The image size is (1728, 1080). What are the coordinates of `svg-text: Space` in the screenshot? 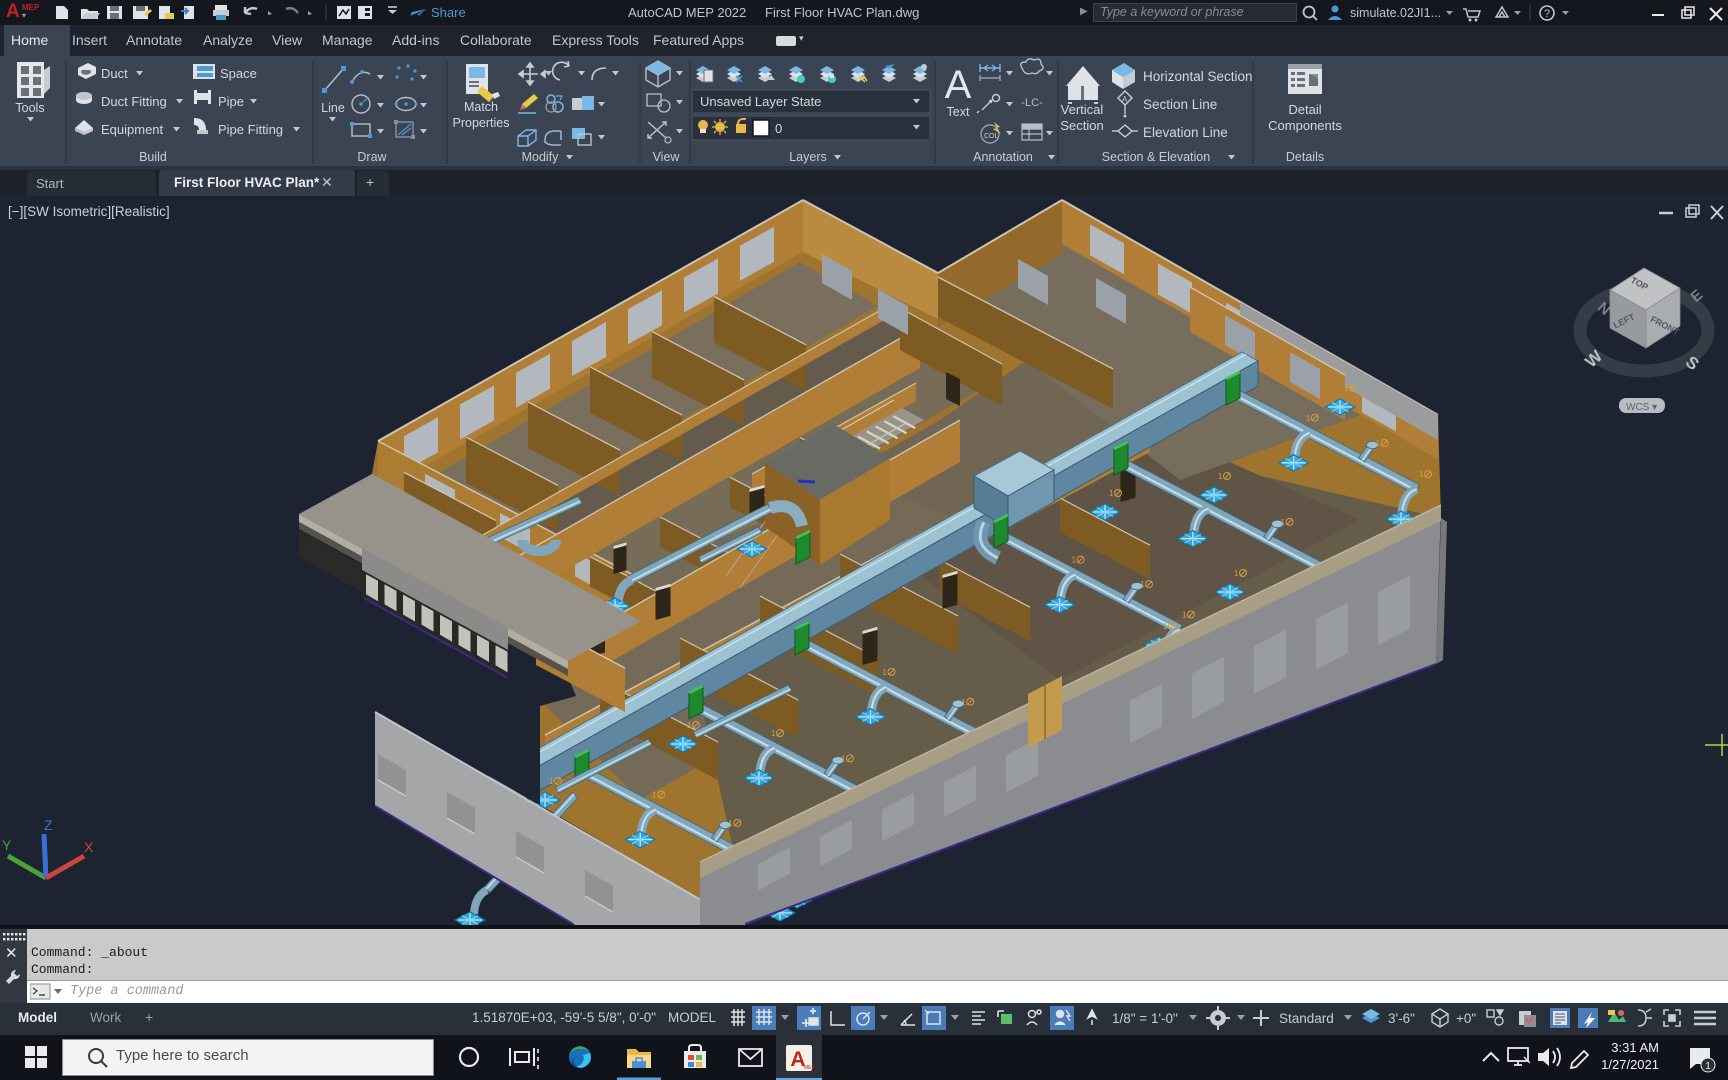 It's located at (238, 73).